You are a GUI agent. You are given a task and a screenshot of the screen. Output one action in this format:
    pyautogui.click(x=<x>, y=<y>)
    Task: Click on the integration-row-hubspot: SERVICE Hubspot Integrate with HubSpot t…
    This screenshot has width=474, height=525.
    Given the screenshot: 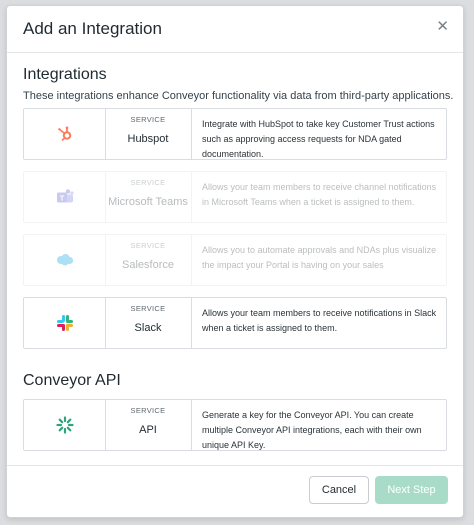 What is the action you would take?
    pyautogui.click(x=235, y=134)
    